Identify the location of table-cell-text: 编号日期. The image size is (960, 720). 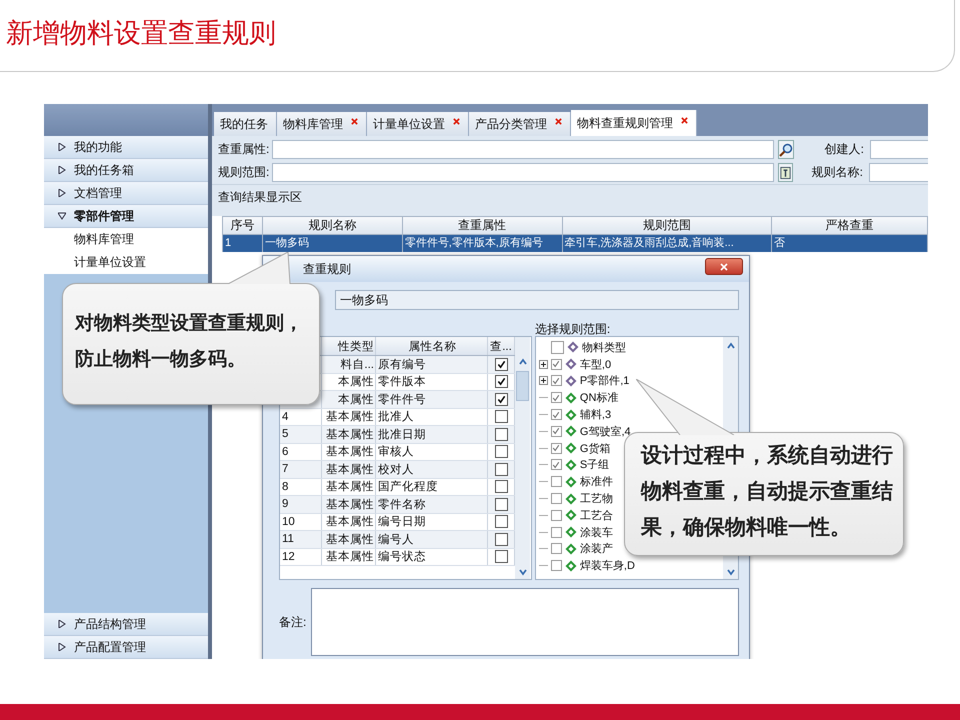
(402, 522).